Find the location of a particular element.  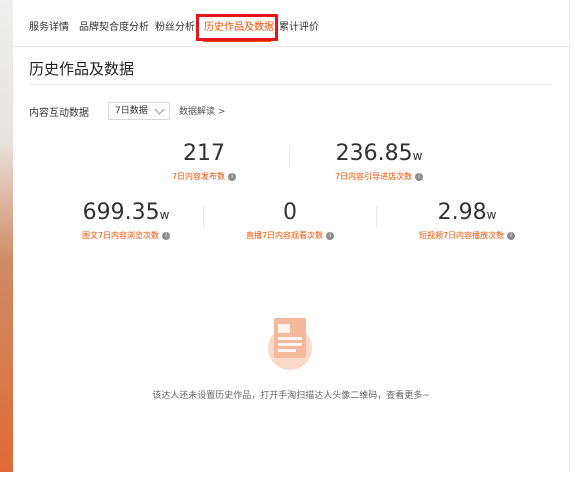

tab-brand-fit-analysis: 品牌契合度分析 is located at coordinates (114, 28).